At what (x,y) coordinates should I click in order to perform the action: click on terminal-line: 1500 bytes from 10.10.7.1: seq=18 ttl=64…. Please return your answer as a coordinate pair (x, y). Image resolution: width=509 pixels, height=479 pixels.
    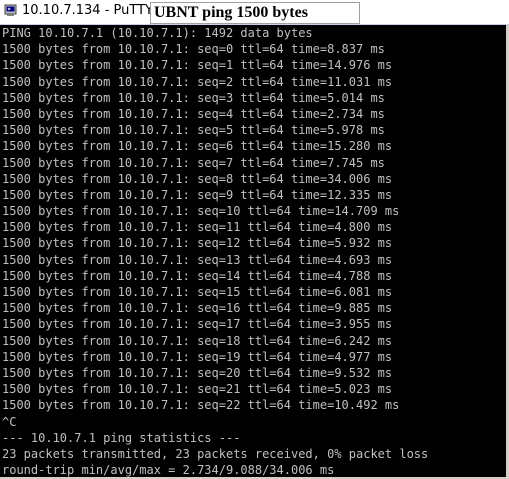
    Looking at the image, I should click on (197, 340).